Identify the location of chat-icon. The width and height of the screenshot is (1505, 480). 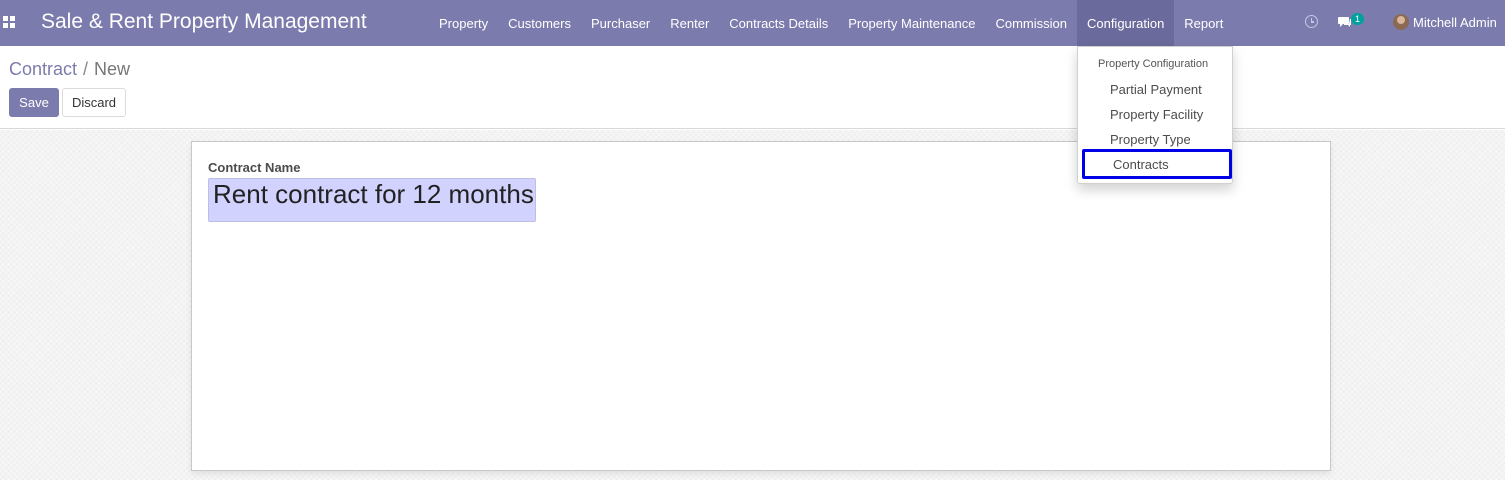
(1345, 22).